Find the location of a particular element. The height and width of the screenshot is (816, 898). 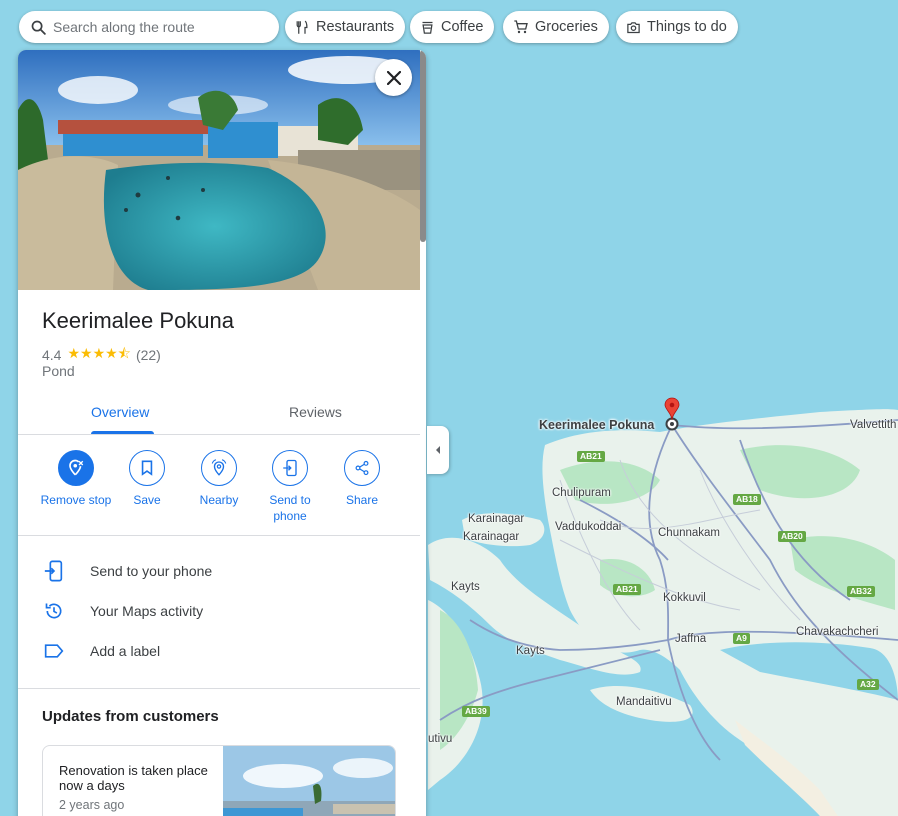

review-count: (22) is located at coordinates (148, 355).